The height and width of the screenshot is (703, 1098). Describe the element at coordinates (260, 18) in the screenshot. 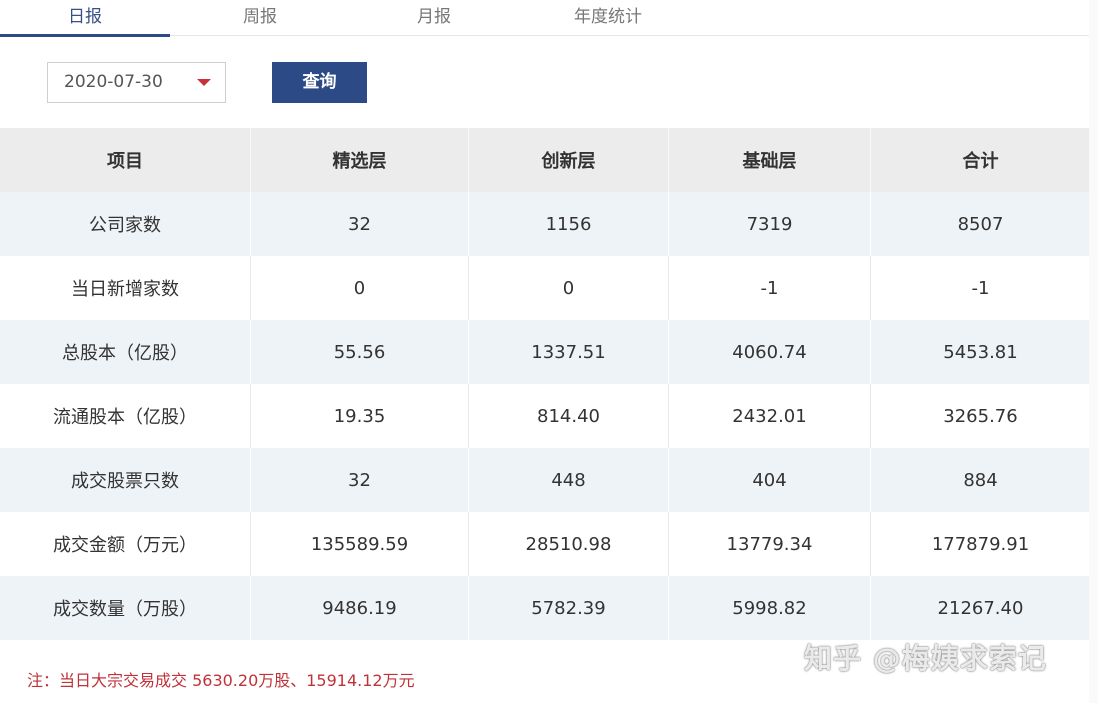

I see `tab-weekly: 周报` at that location.